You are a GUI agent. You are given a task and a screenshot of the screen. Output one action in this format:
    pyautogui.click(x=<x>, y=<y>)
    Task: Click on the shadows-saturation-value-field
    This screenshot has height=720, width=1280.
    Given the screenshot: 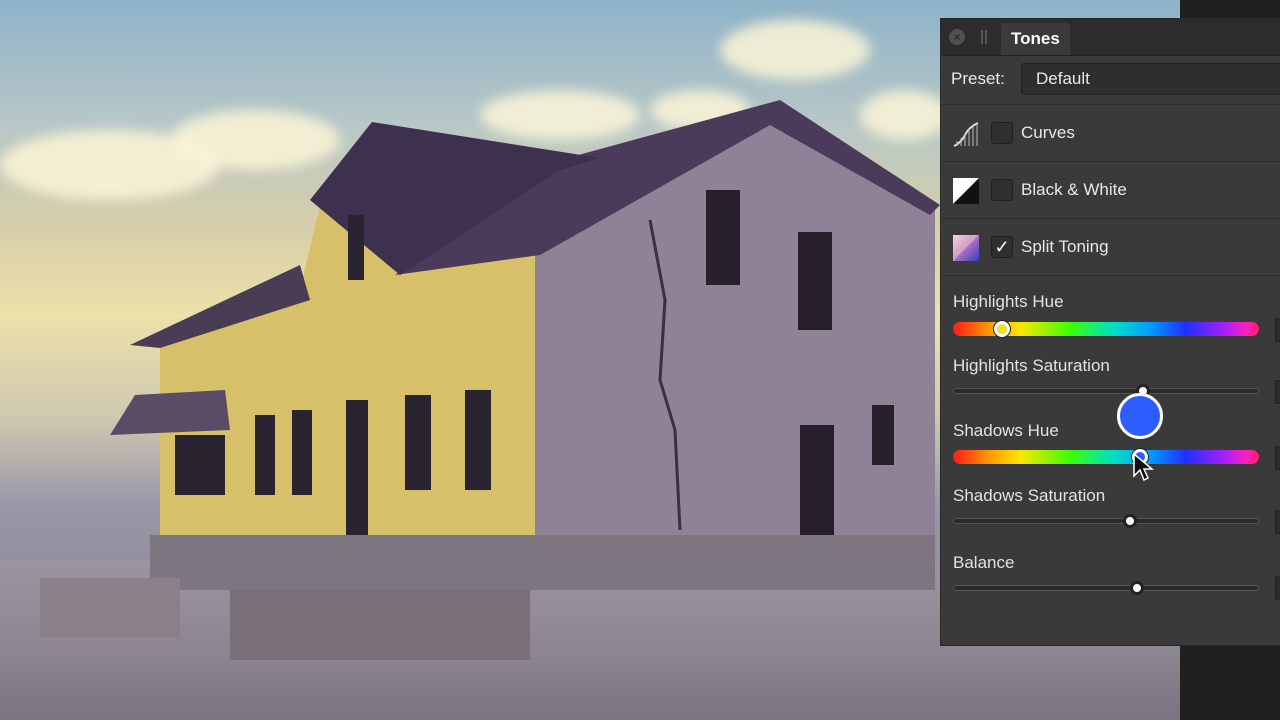 What is the action you would take?
    pyautogui.click(x=1277, y=522)
    